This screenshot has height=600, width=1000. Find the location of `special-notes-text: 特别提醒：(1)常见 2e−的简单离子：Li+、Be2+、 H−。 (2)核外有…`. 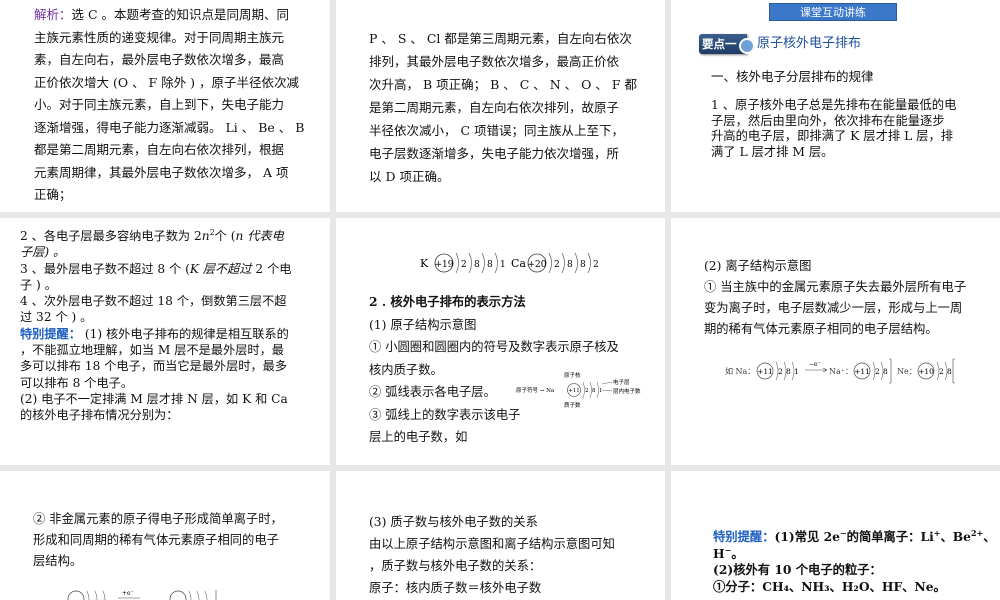

special-notes-text: 特别提醒：(1)常见 2e−的简单离子：Li+、Be2+、 H−。 (2)核外有… is located at coordinates (854, 560).